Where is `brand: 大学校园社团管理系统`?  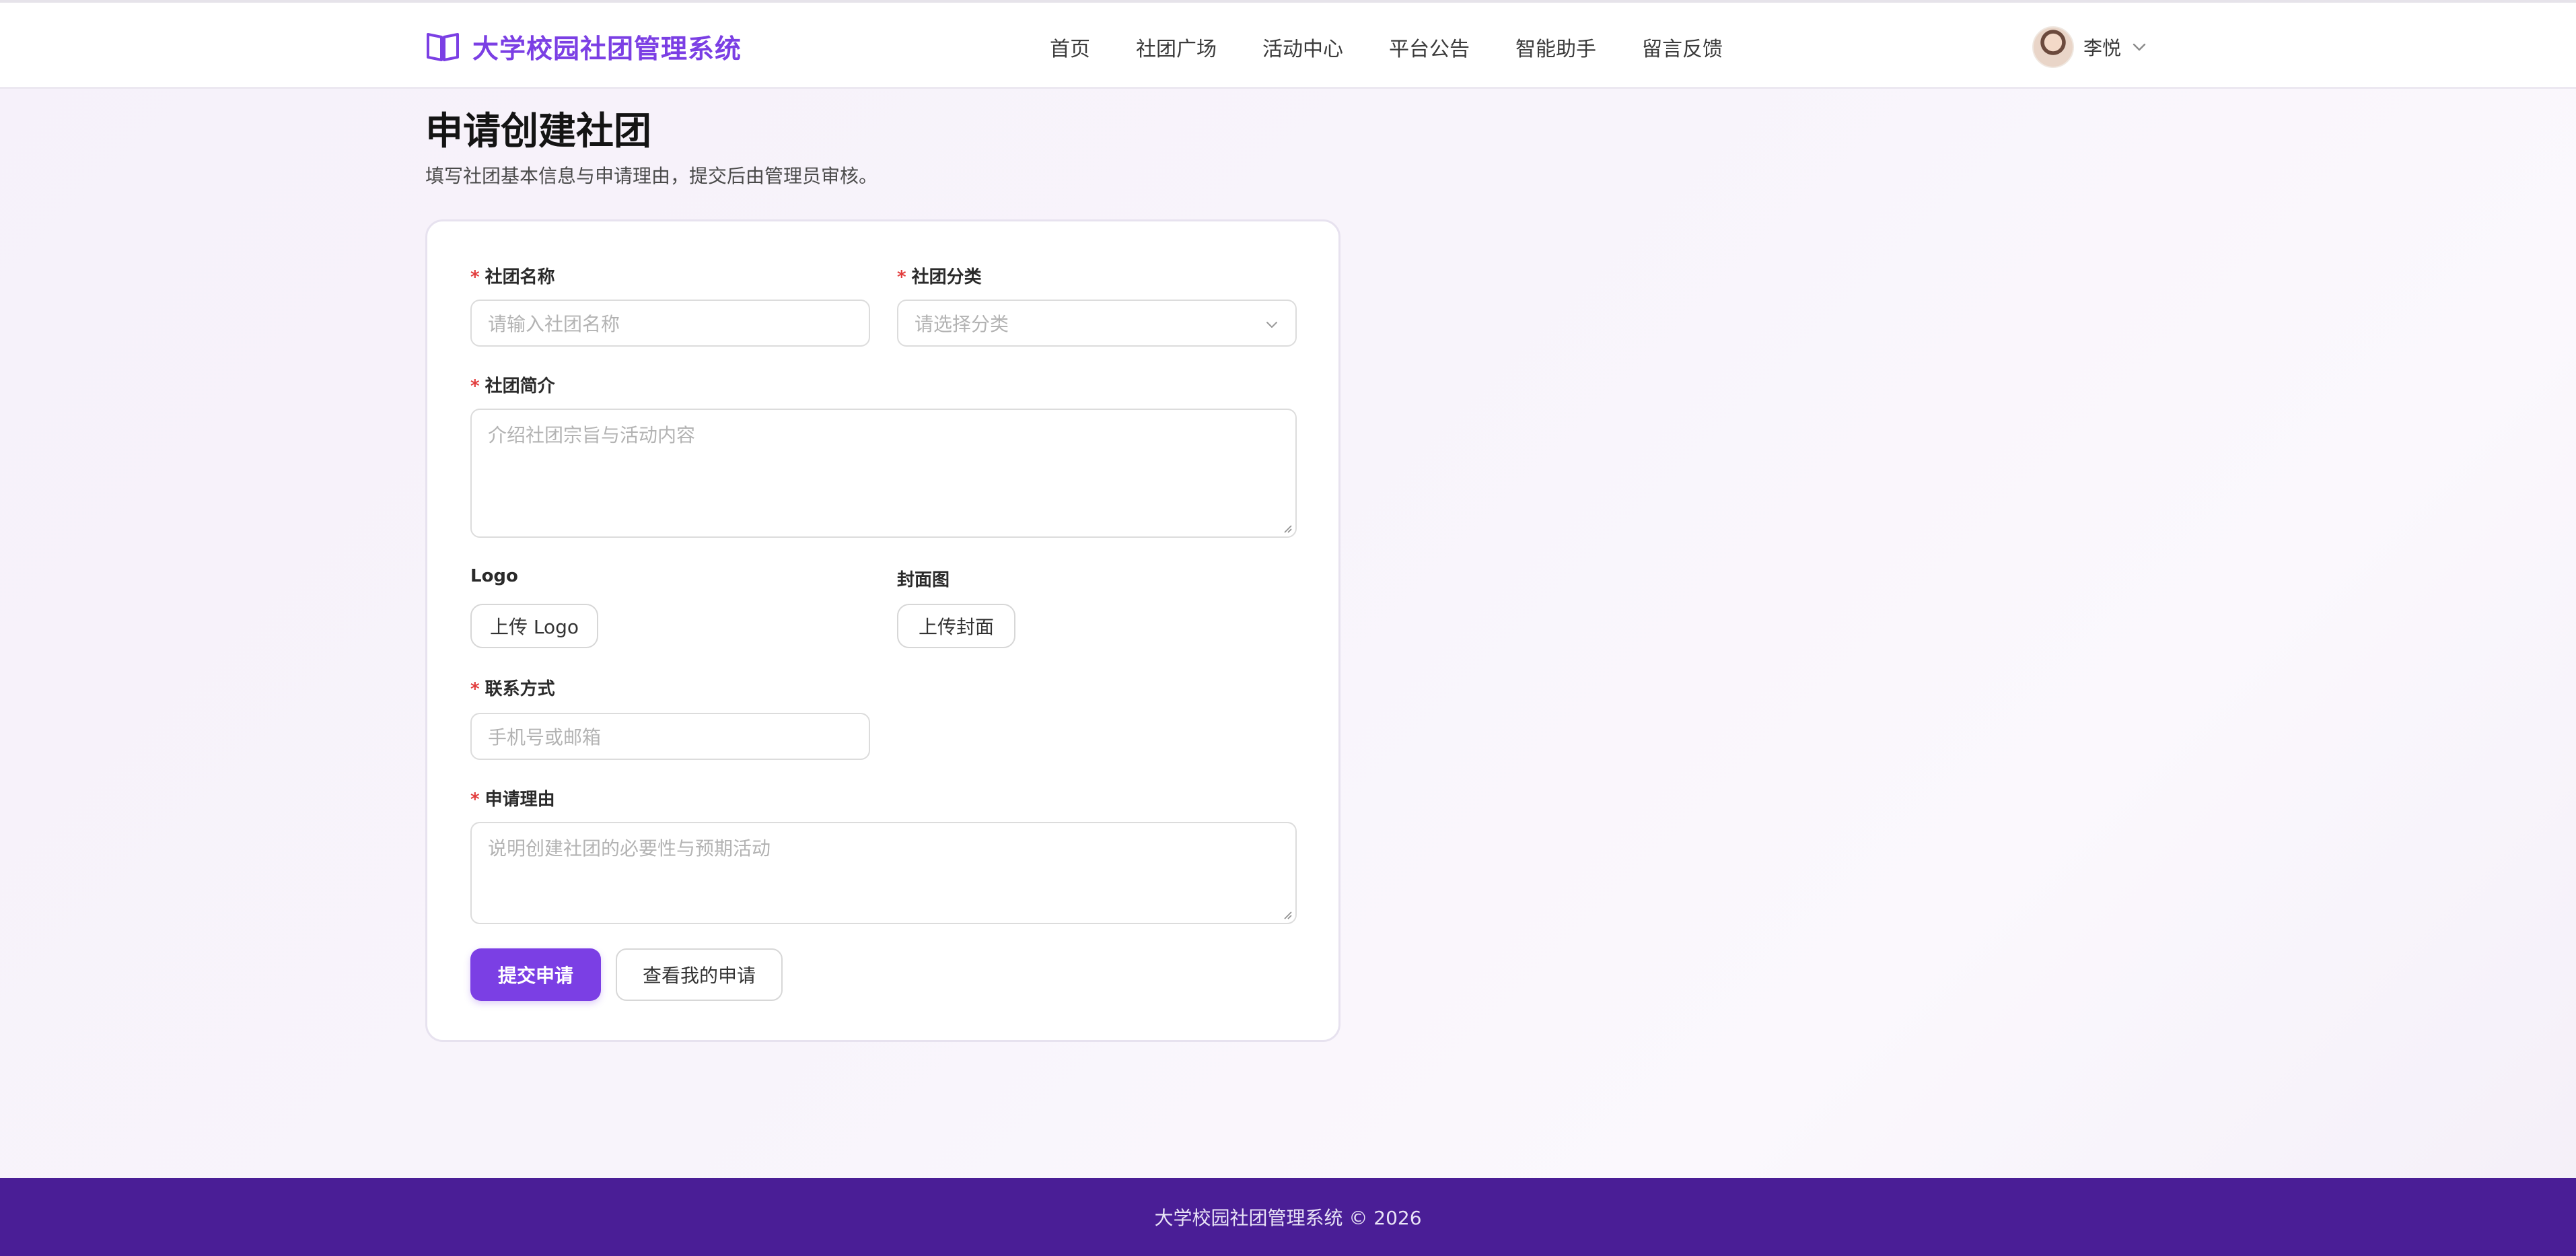 brand: 大学校园社团管理系统 is located at coordinates (583, 47).